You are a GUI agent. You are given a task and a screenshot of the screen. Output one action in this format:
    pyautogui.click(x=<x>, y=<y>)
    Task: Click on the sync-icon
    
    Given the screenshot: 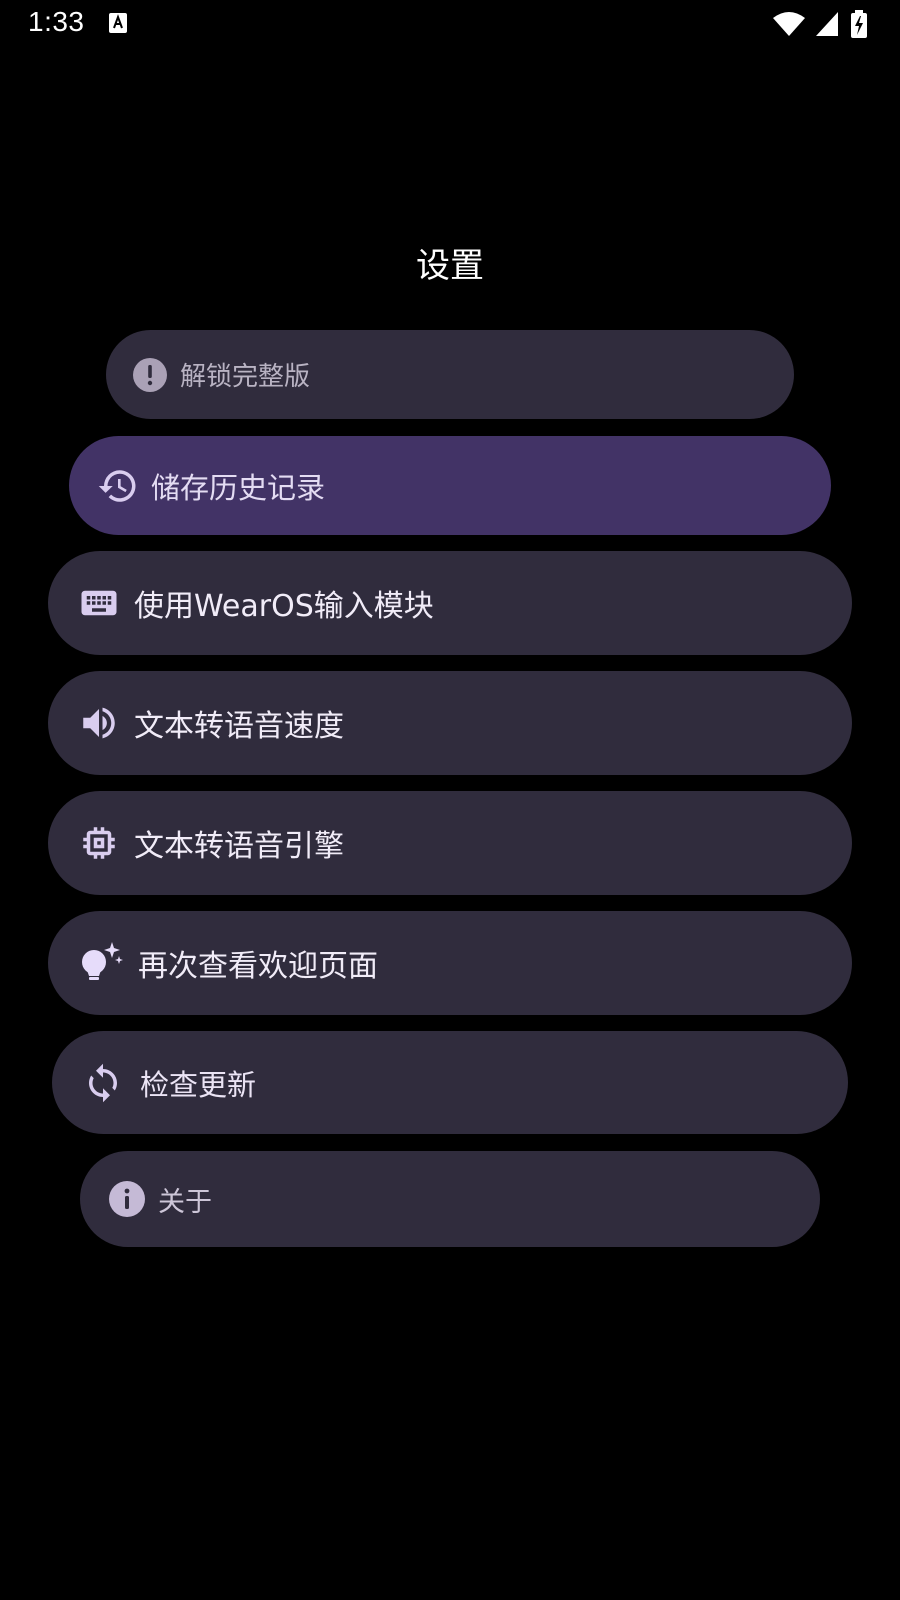 What is the action you would take?
    pyautogui.click(x=103, y=1083)
    